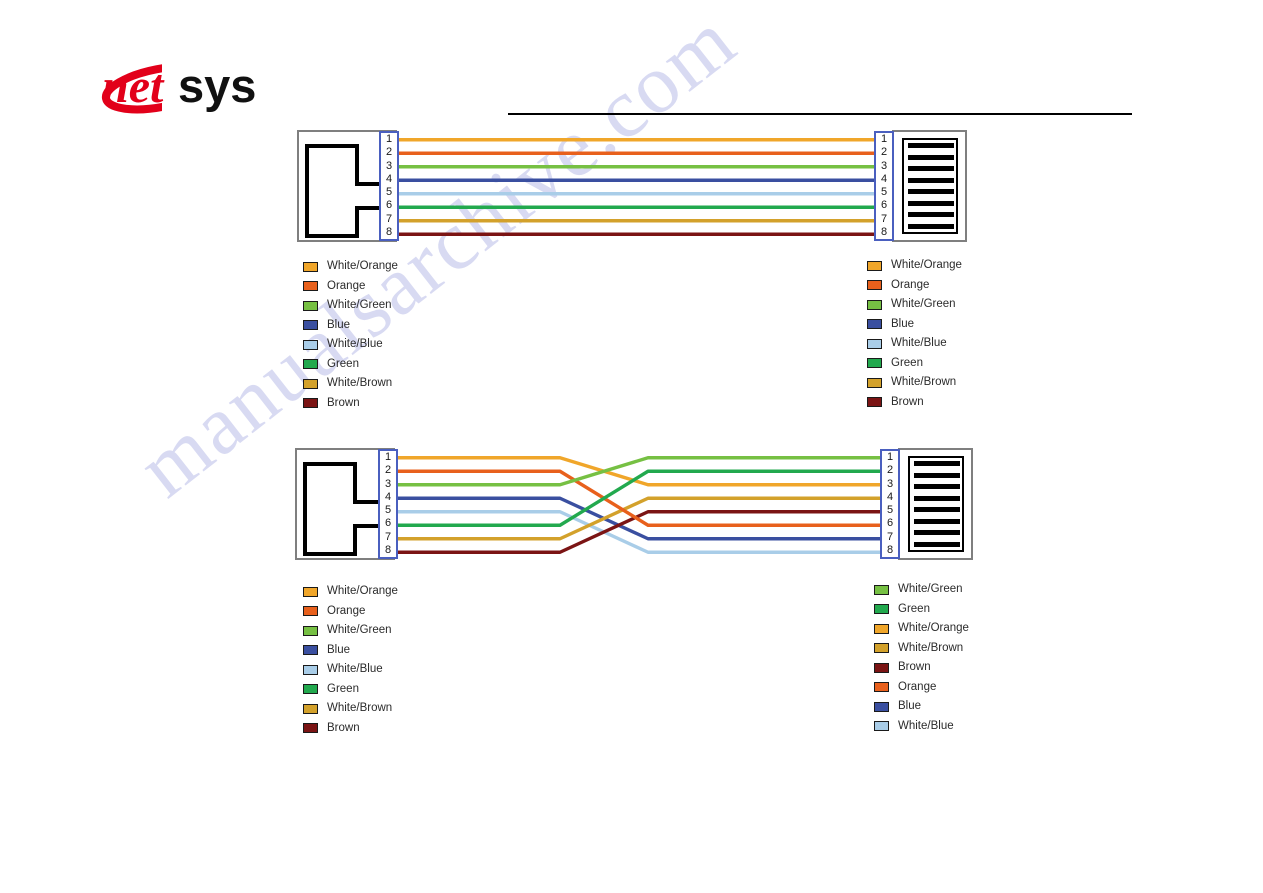 This screenshot has height=893, width=1263. I want to click on jack-contact-block, so click(936, 504).